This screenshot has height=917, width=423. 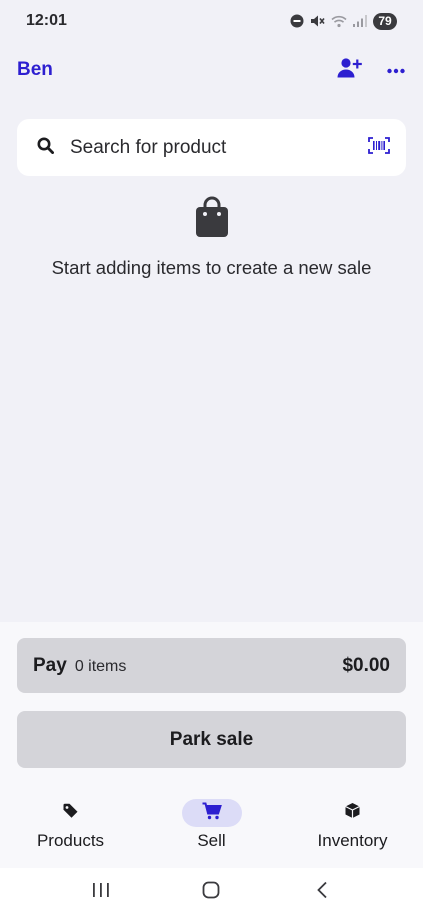 I want to click on home-icon, so click(x=211, y=892).